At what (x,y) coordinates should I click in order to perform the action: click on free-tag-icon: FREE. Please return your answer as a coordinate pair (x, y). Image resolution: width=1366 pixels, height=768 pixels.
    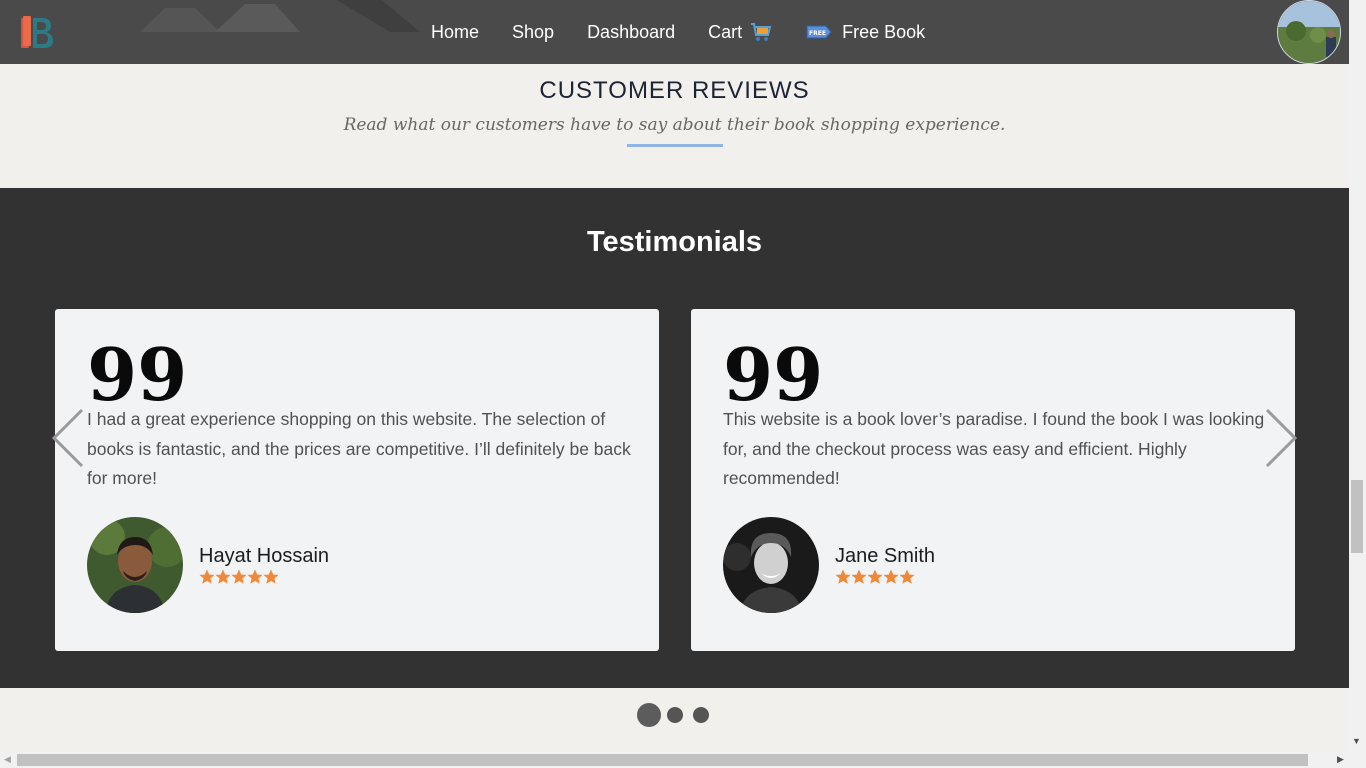
    Looking at the image, I should click on (819, 32).